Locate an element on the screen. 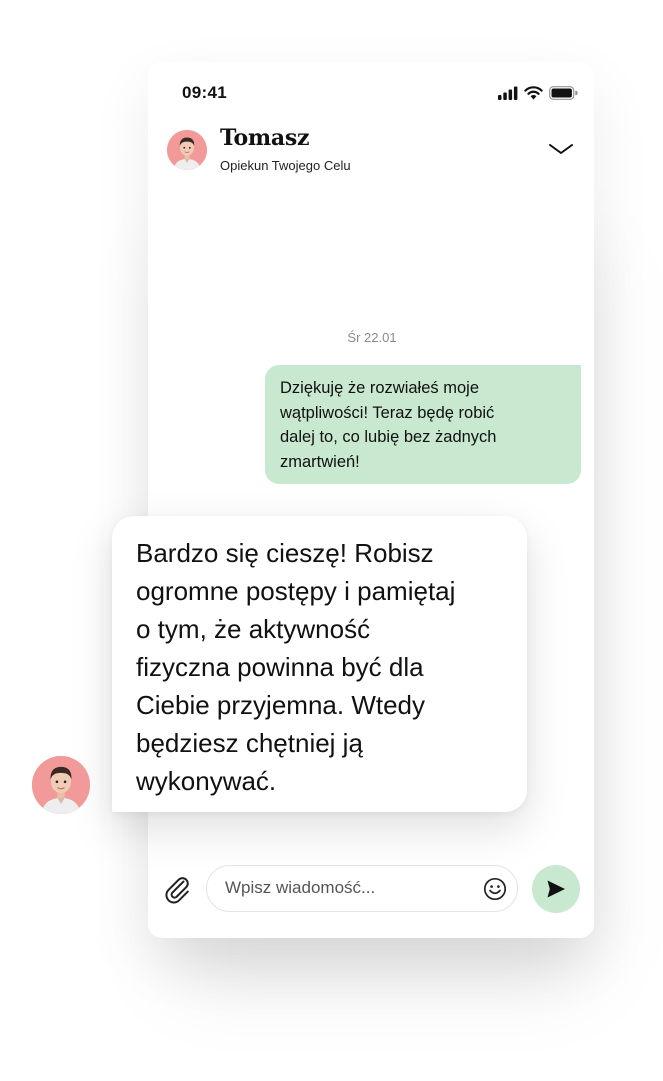  message-line: o tym, że aktywność is located at coordinates (253, 629).